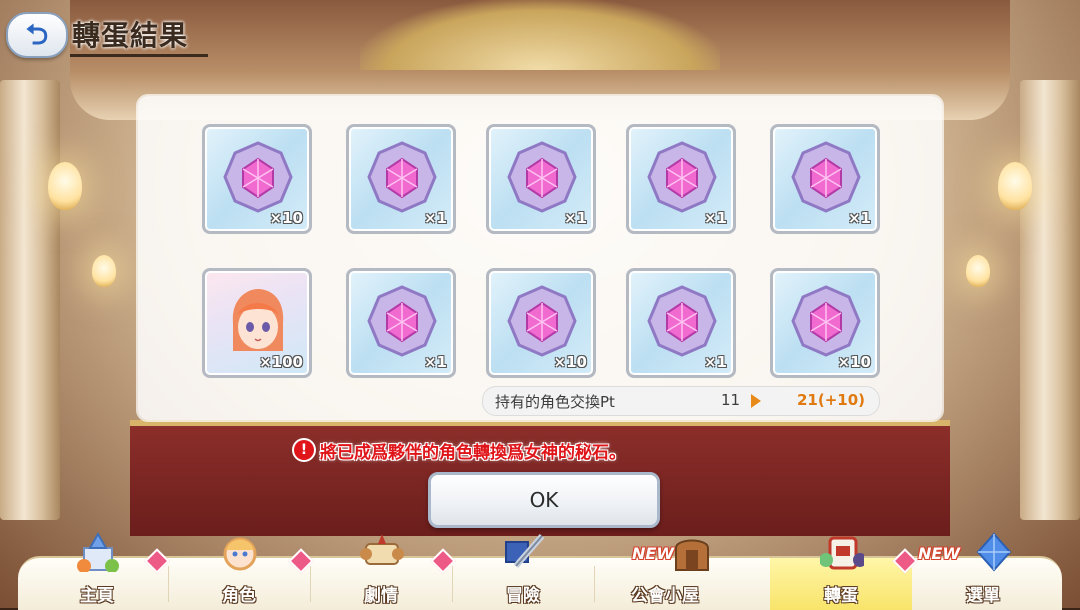 The height and width of the screenshot is (610, 1080). What do you see at coordinates (841, 596) in the screenshot?
I see `nav-label: 轉蛋` at bounding box center [841, 596].